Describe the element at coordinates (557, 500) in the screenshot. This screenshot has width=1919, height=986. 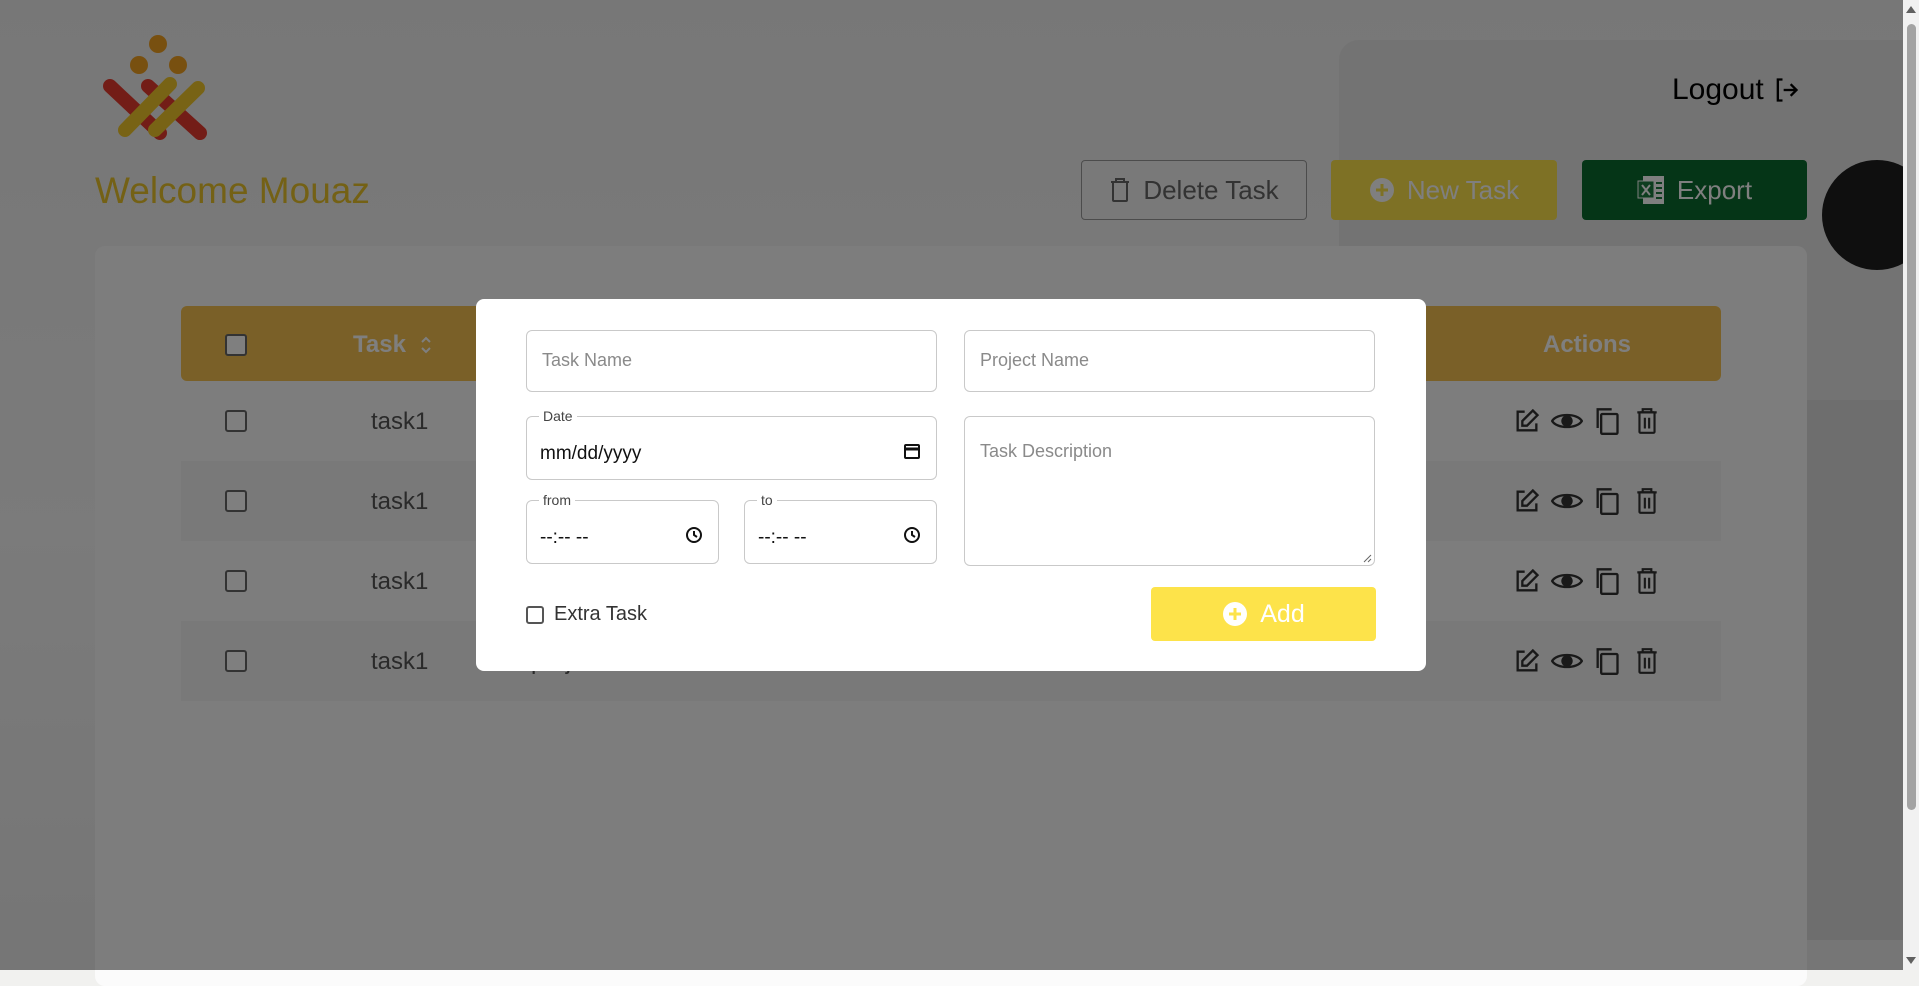
I see `from-label: from` at that location.